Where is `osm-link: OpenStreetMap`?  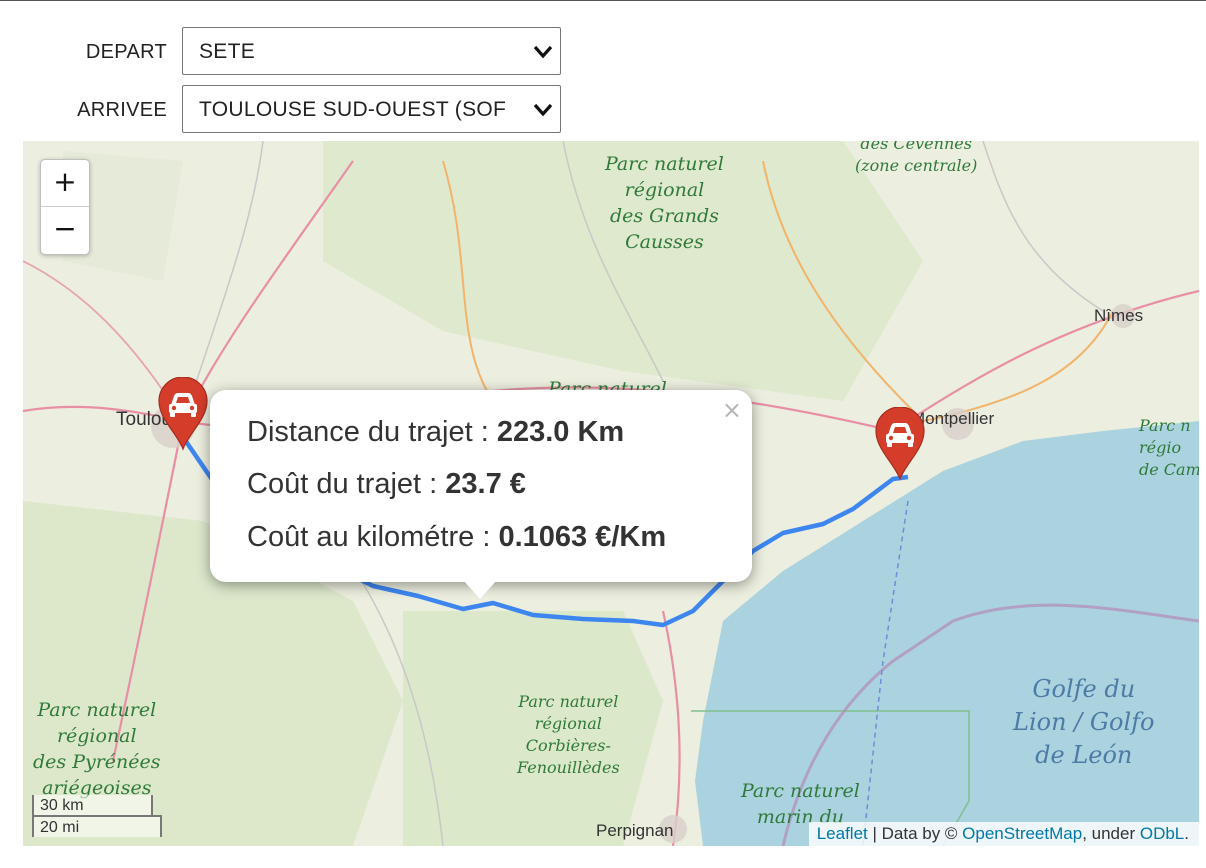
osm-link: OpenStreetMap is located at coordinates (1022, 833).